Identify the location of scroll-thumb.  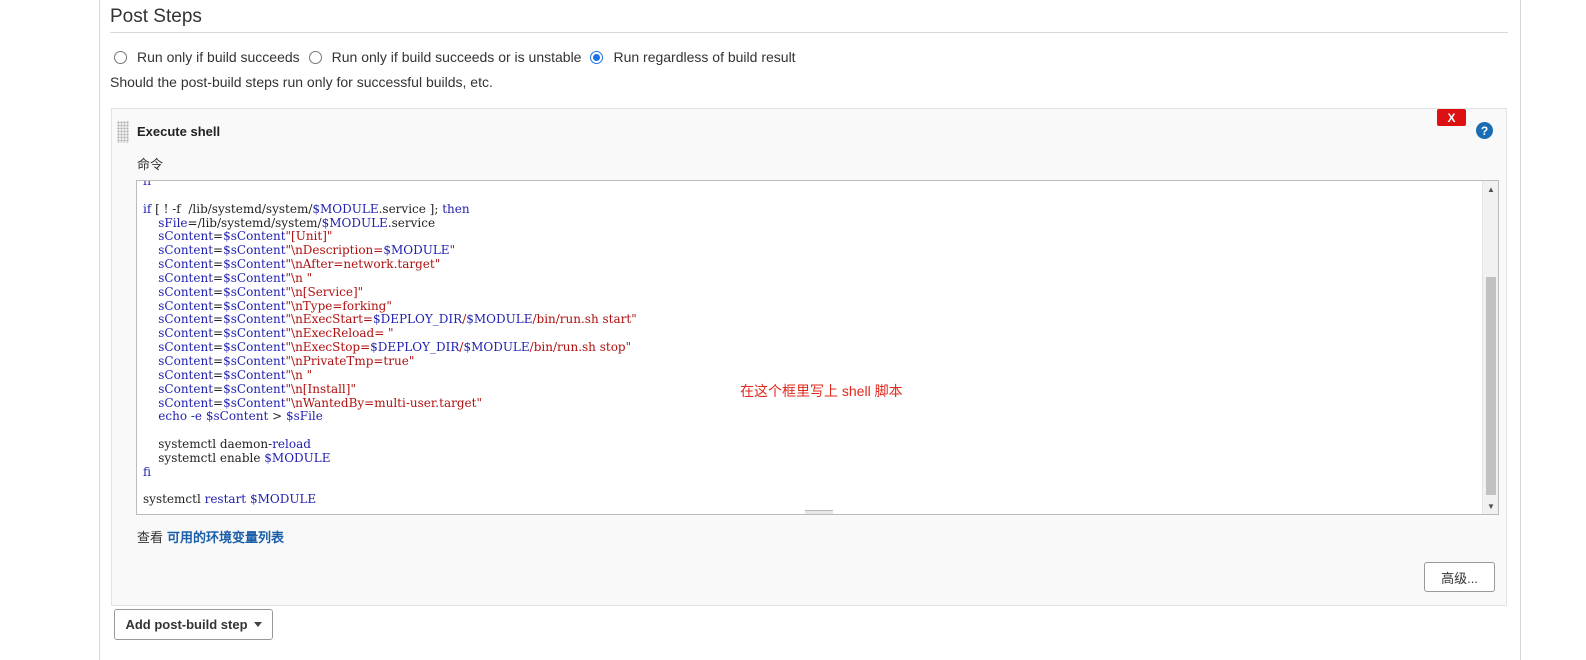
(1491, 386).